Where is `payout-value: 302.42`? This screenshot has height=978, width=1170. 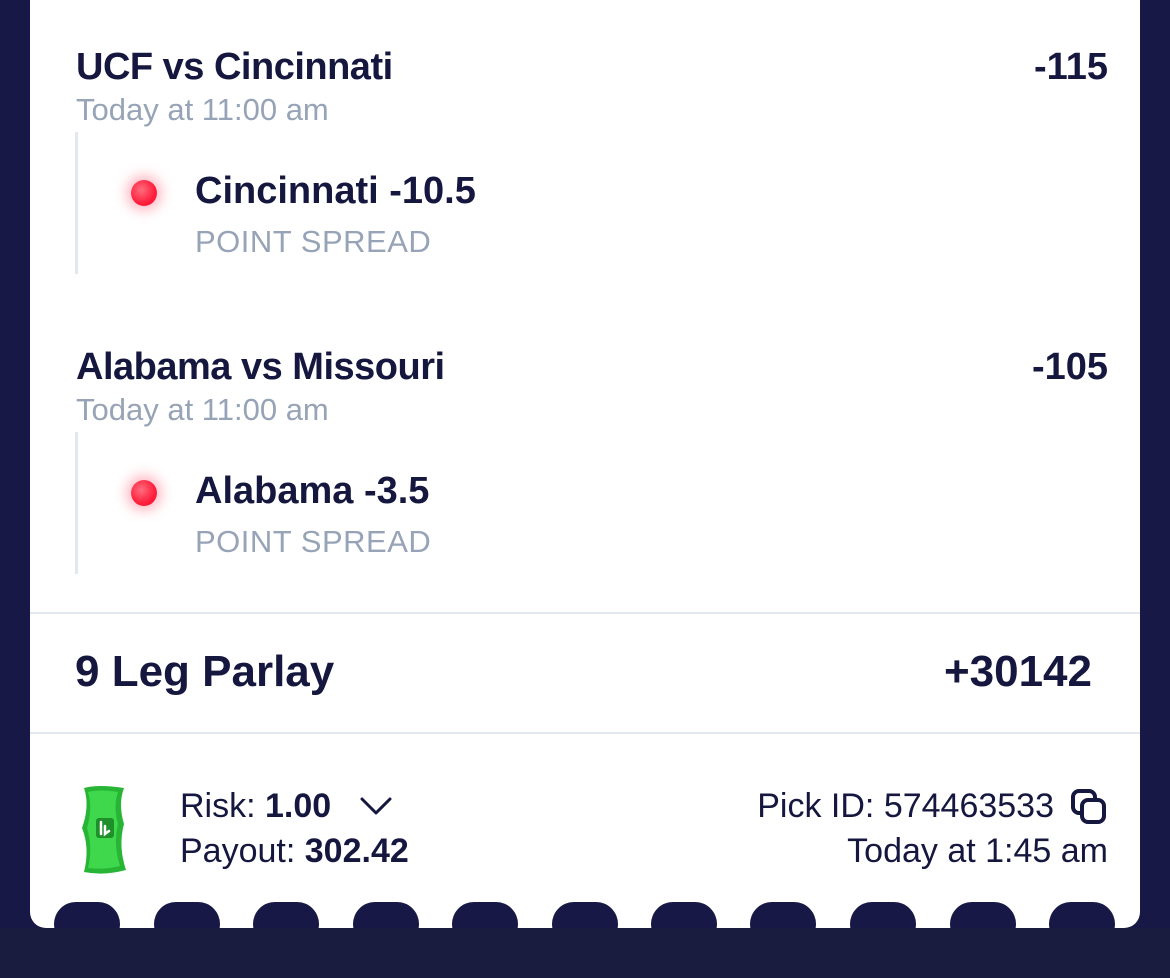
payout-value: 302.42 is located at coordinates (356, 851).